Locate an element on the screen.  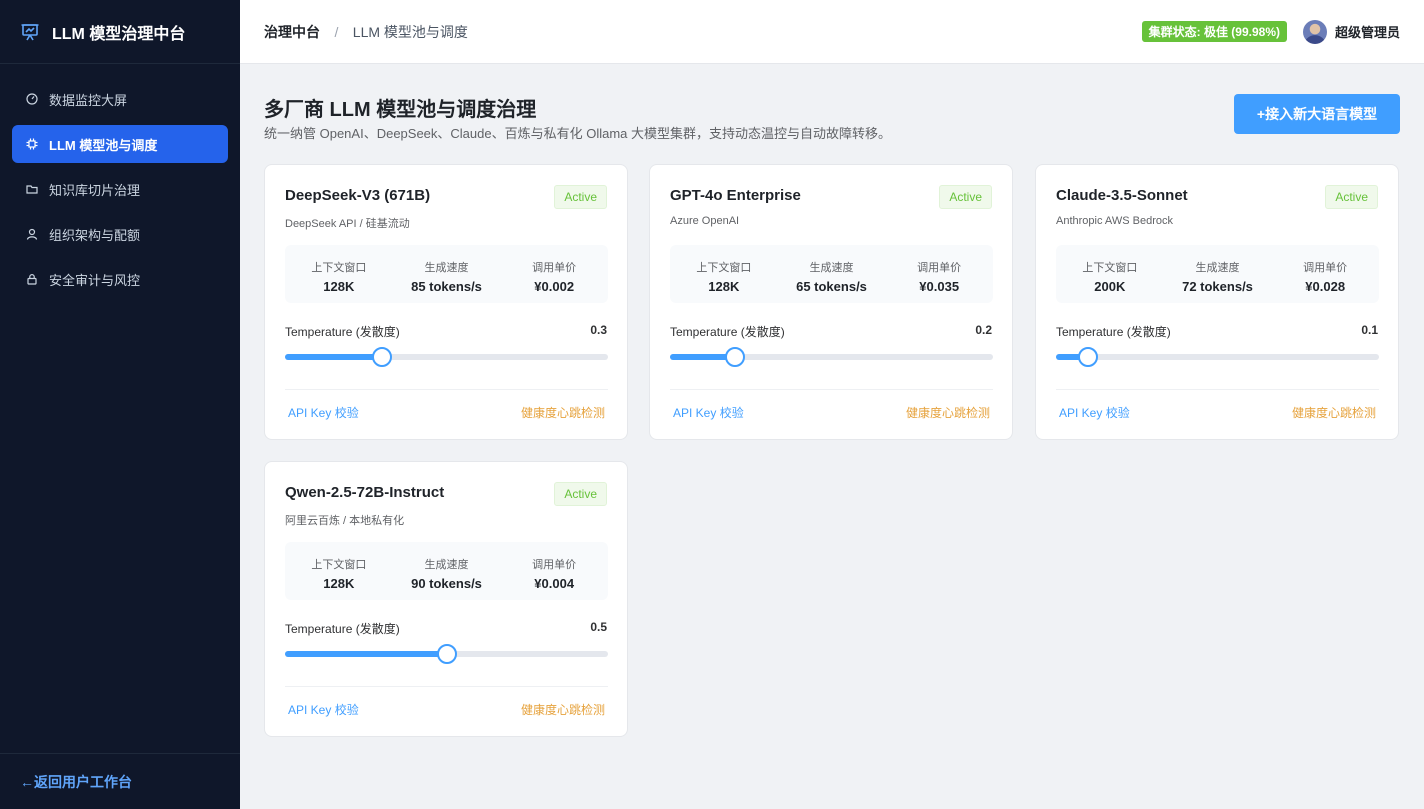
sidebar-item-label: 知识库切片治理 is located at coordinates (95, 190).